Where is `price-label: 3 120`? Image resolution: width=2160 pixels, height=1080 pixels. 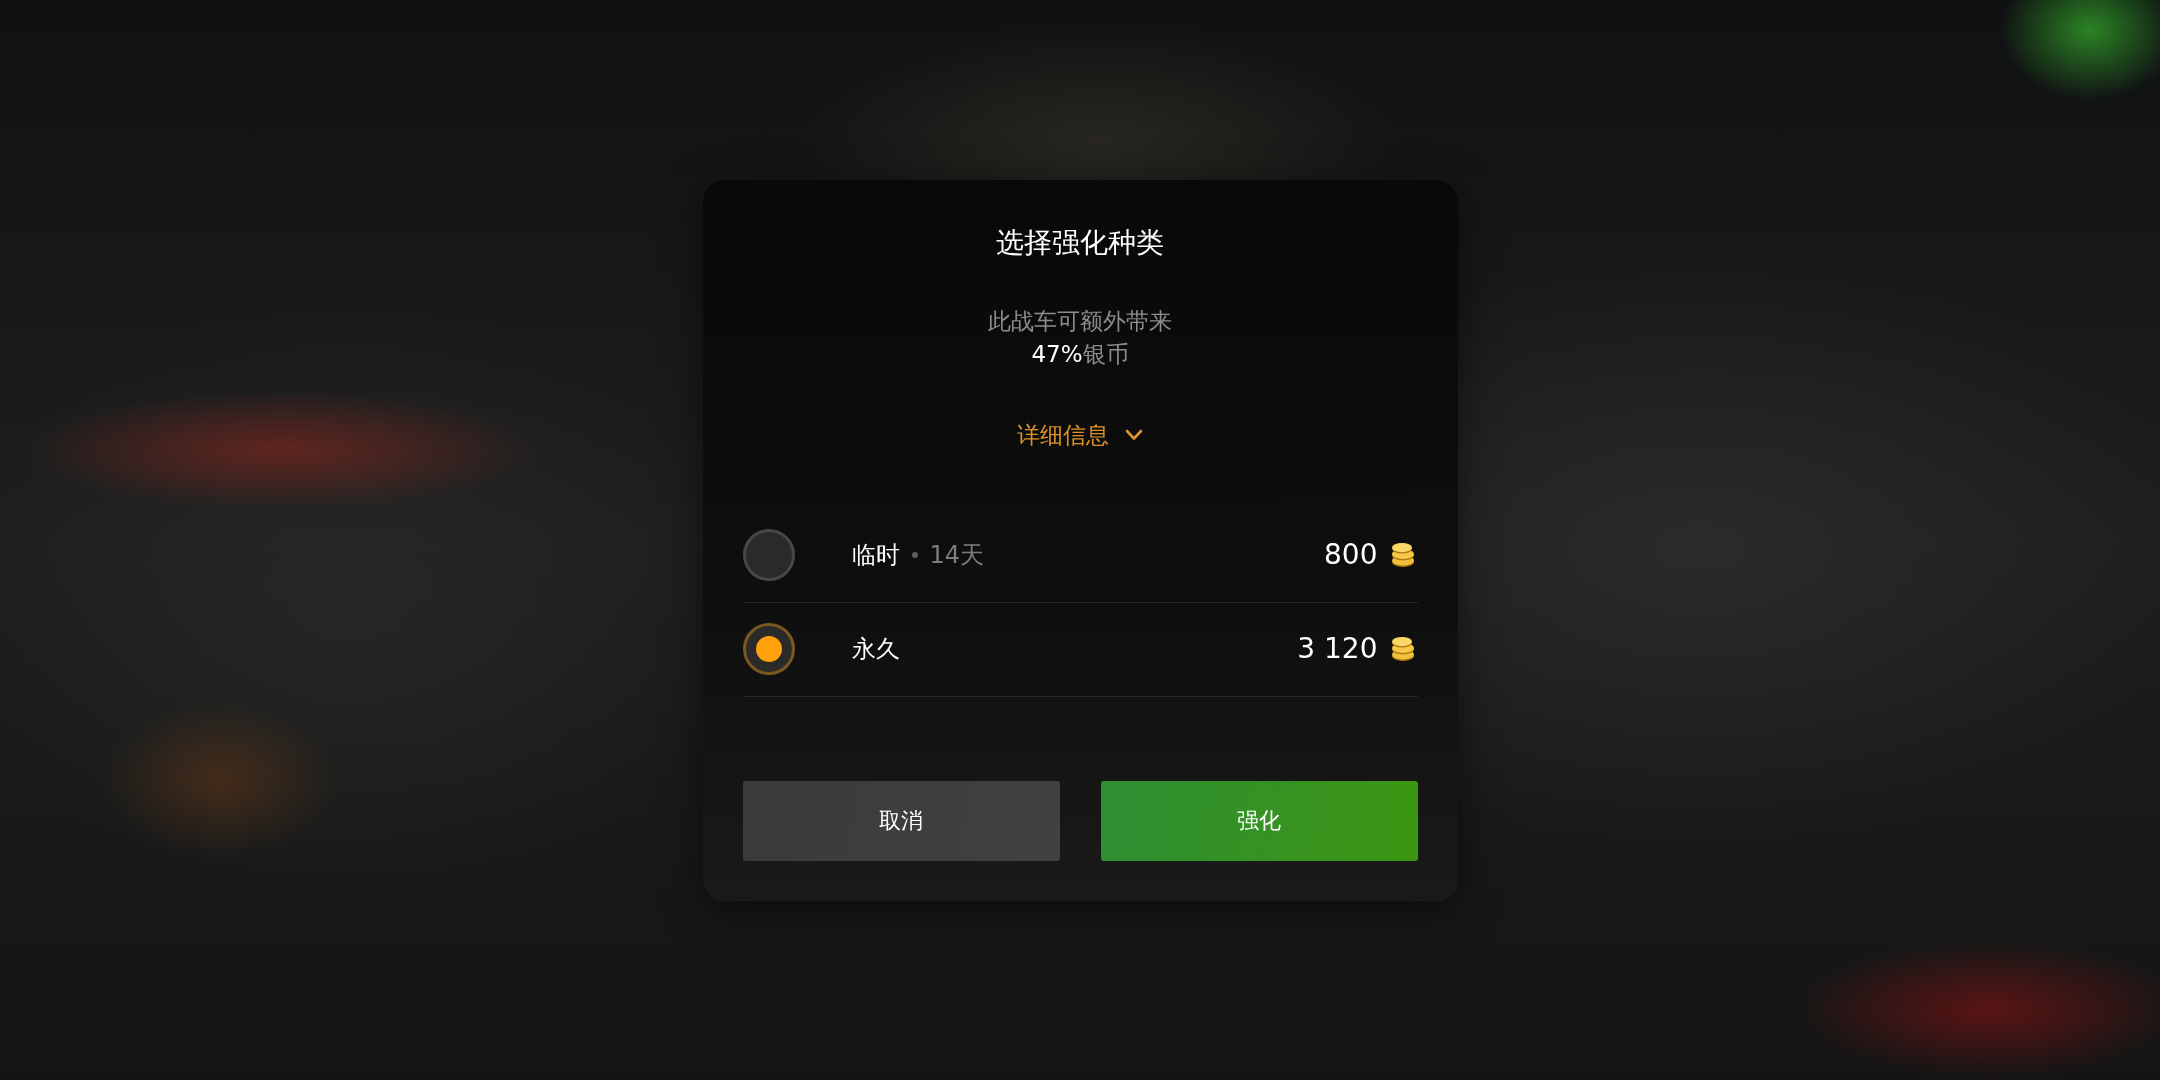
price-label: 3 120 is located at coordinates (1337, 649).